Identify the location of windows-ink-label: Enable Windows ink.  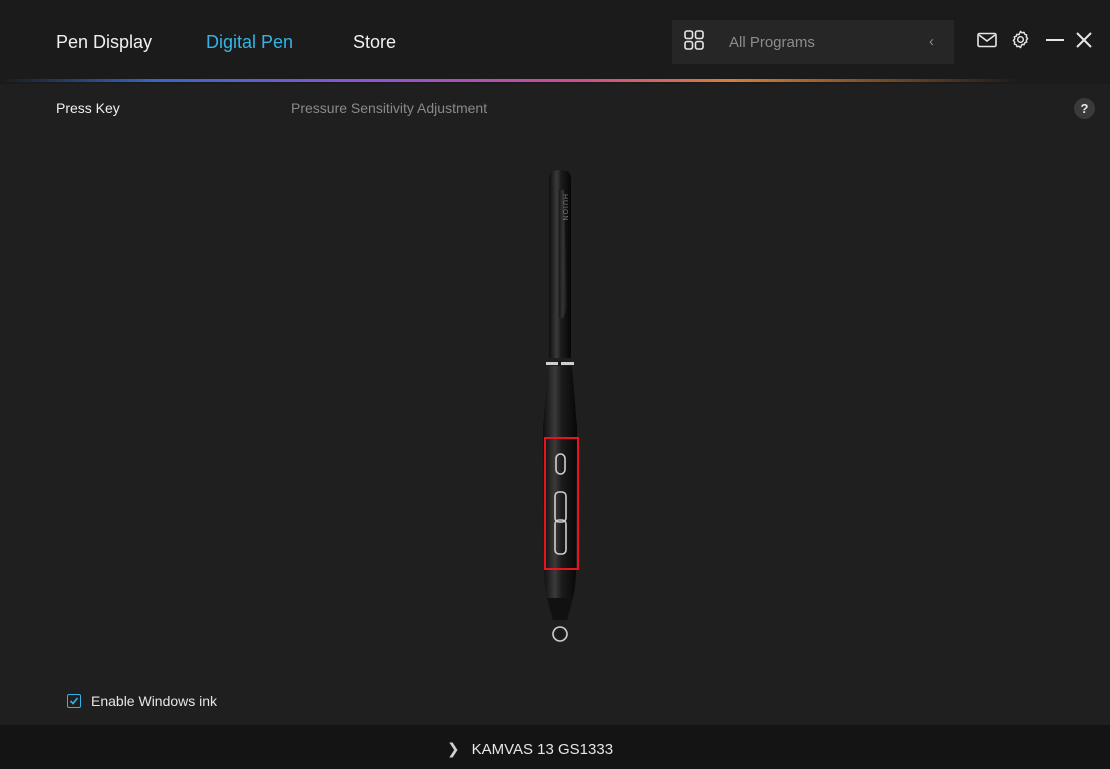
(154, 701).